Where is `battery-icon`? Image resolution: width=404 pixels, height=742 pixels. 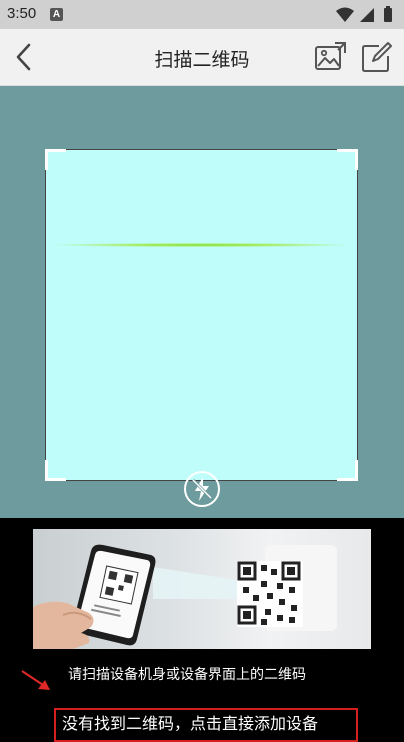 battery-icon is located at coordinates (388, 15).